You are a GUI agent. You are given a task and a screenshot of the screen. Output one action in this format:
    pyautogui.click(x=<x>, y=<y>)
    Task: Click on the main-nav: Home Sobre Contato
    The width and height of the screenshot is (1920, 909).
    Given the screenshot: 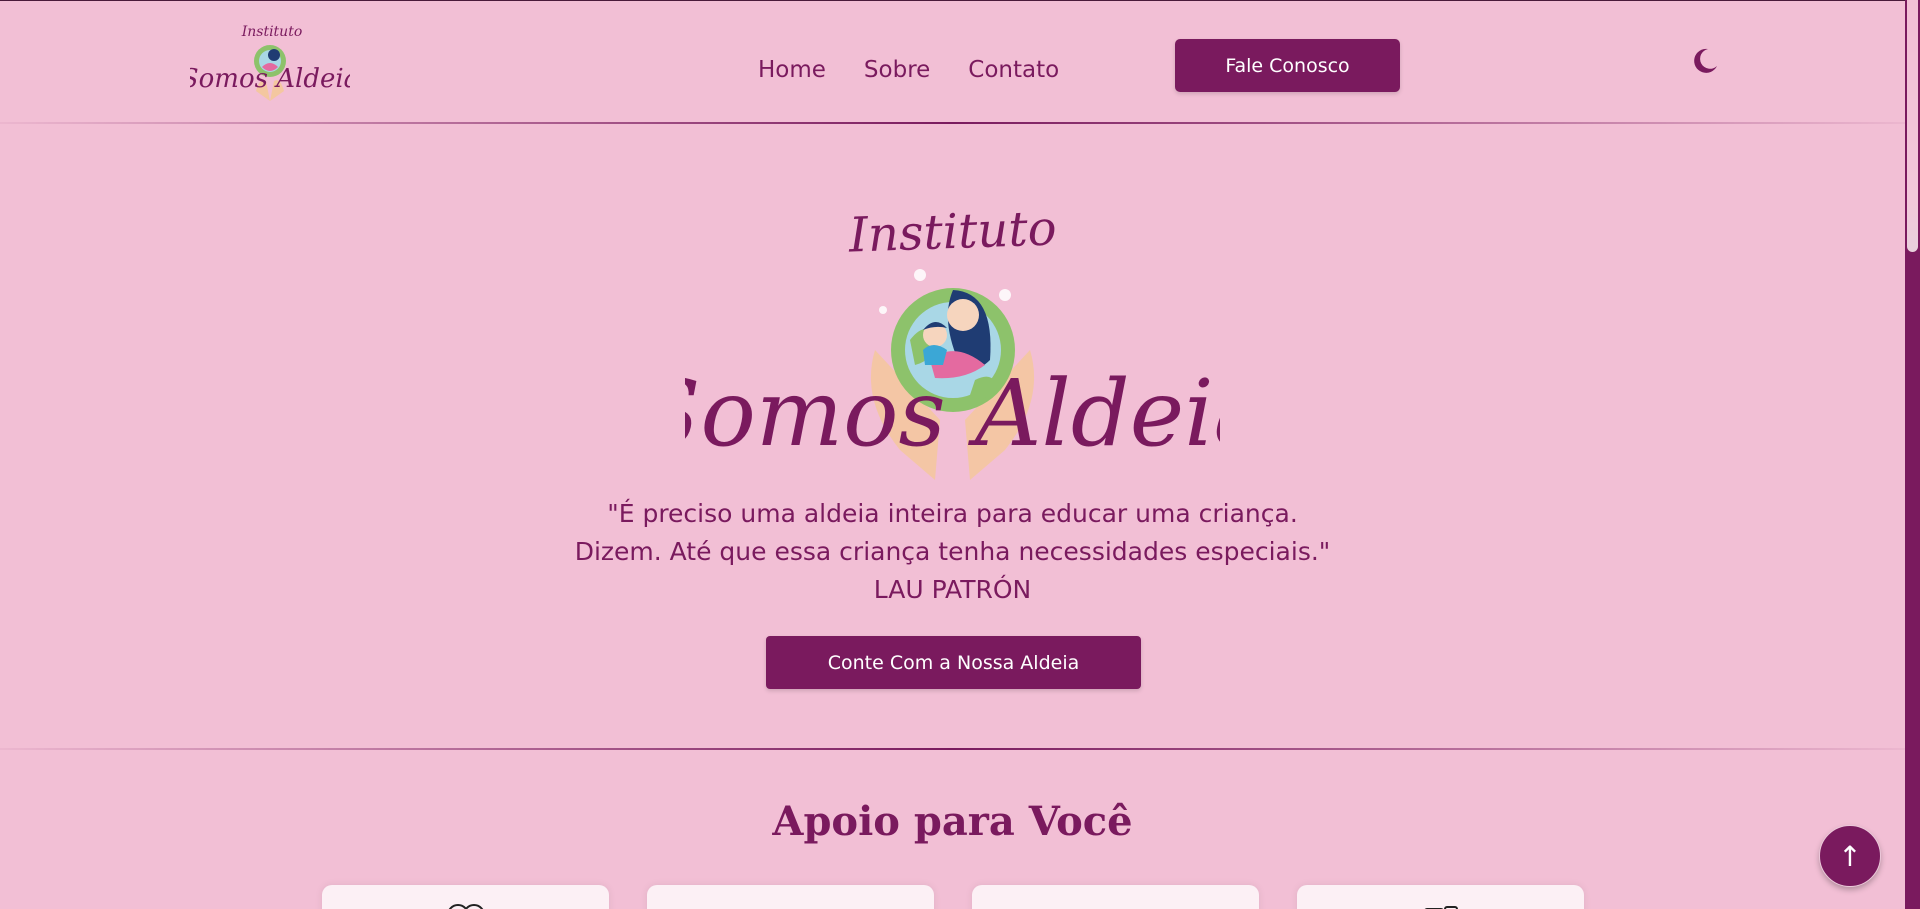 What is the action you would take?
    pyautogui.click(x=908, y=70)
    